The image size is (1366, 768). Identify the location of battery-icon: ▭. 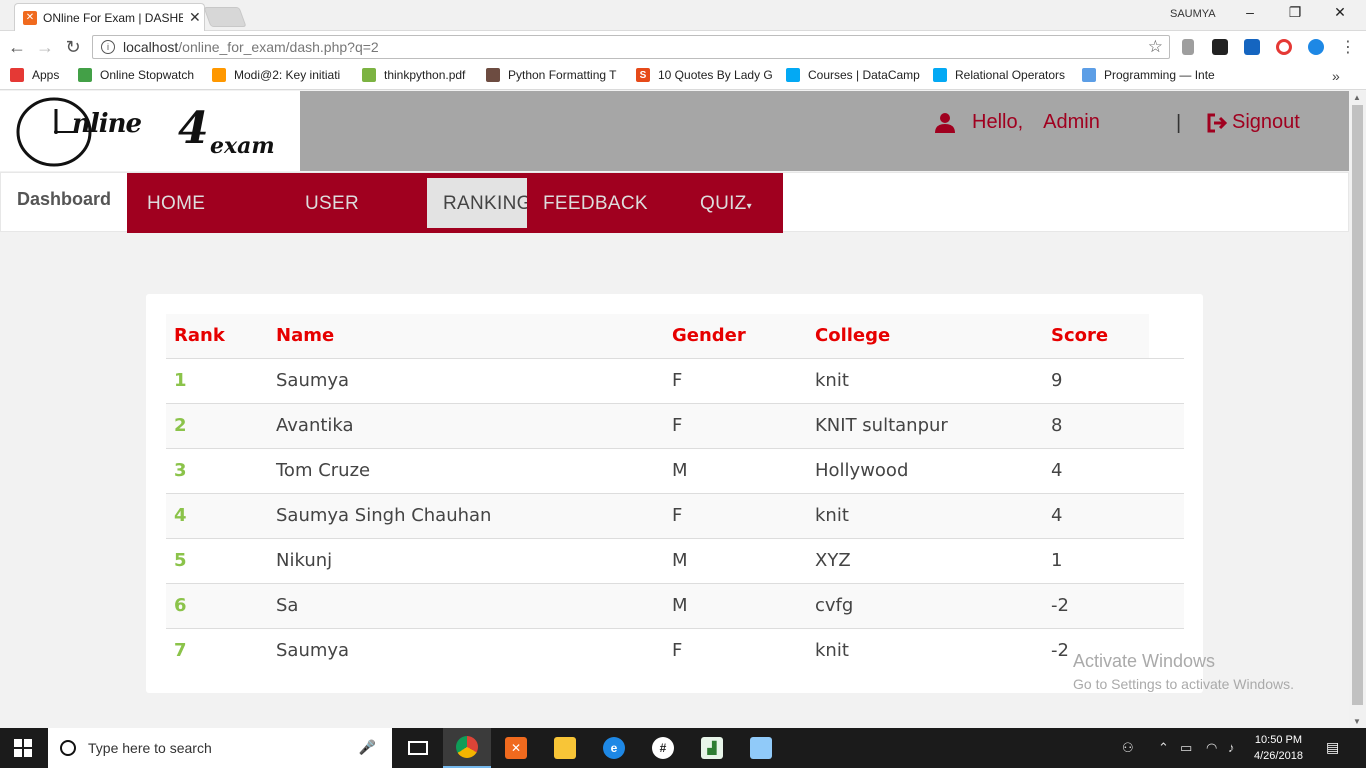
(1186, 748).